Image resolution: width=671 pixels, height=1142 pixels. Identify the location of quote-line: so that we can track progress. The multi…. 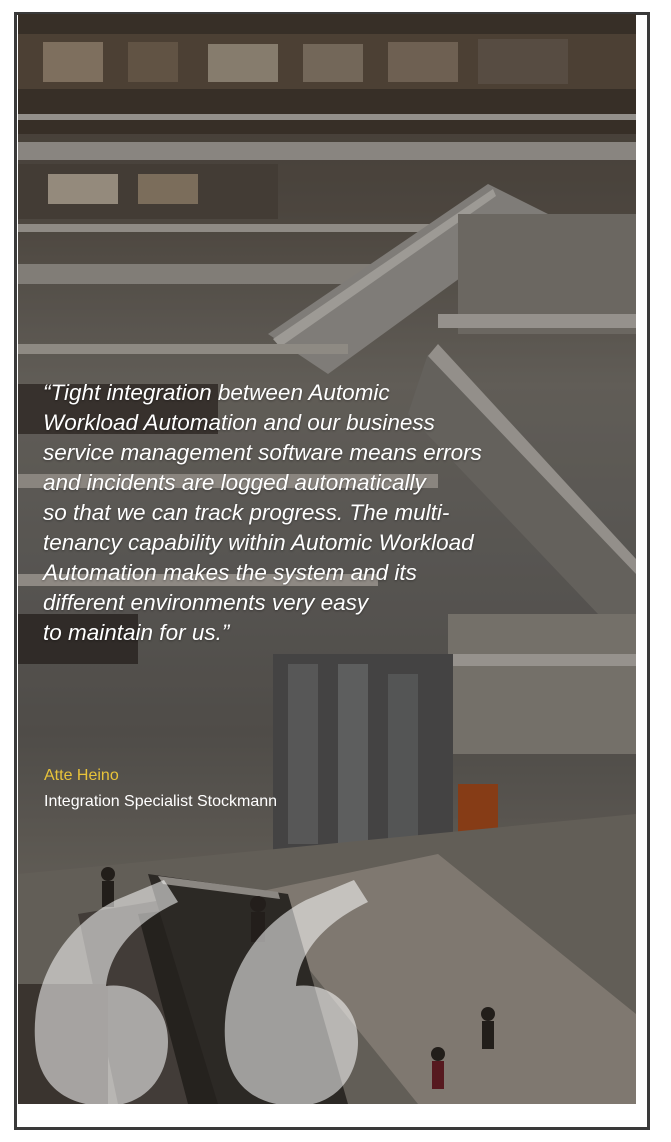
(246, 512).